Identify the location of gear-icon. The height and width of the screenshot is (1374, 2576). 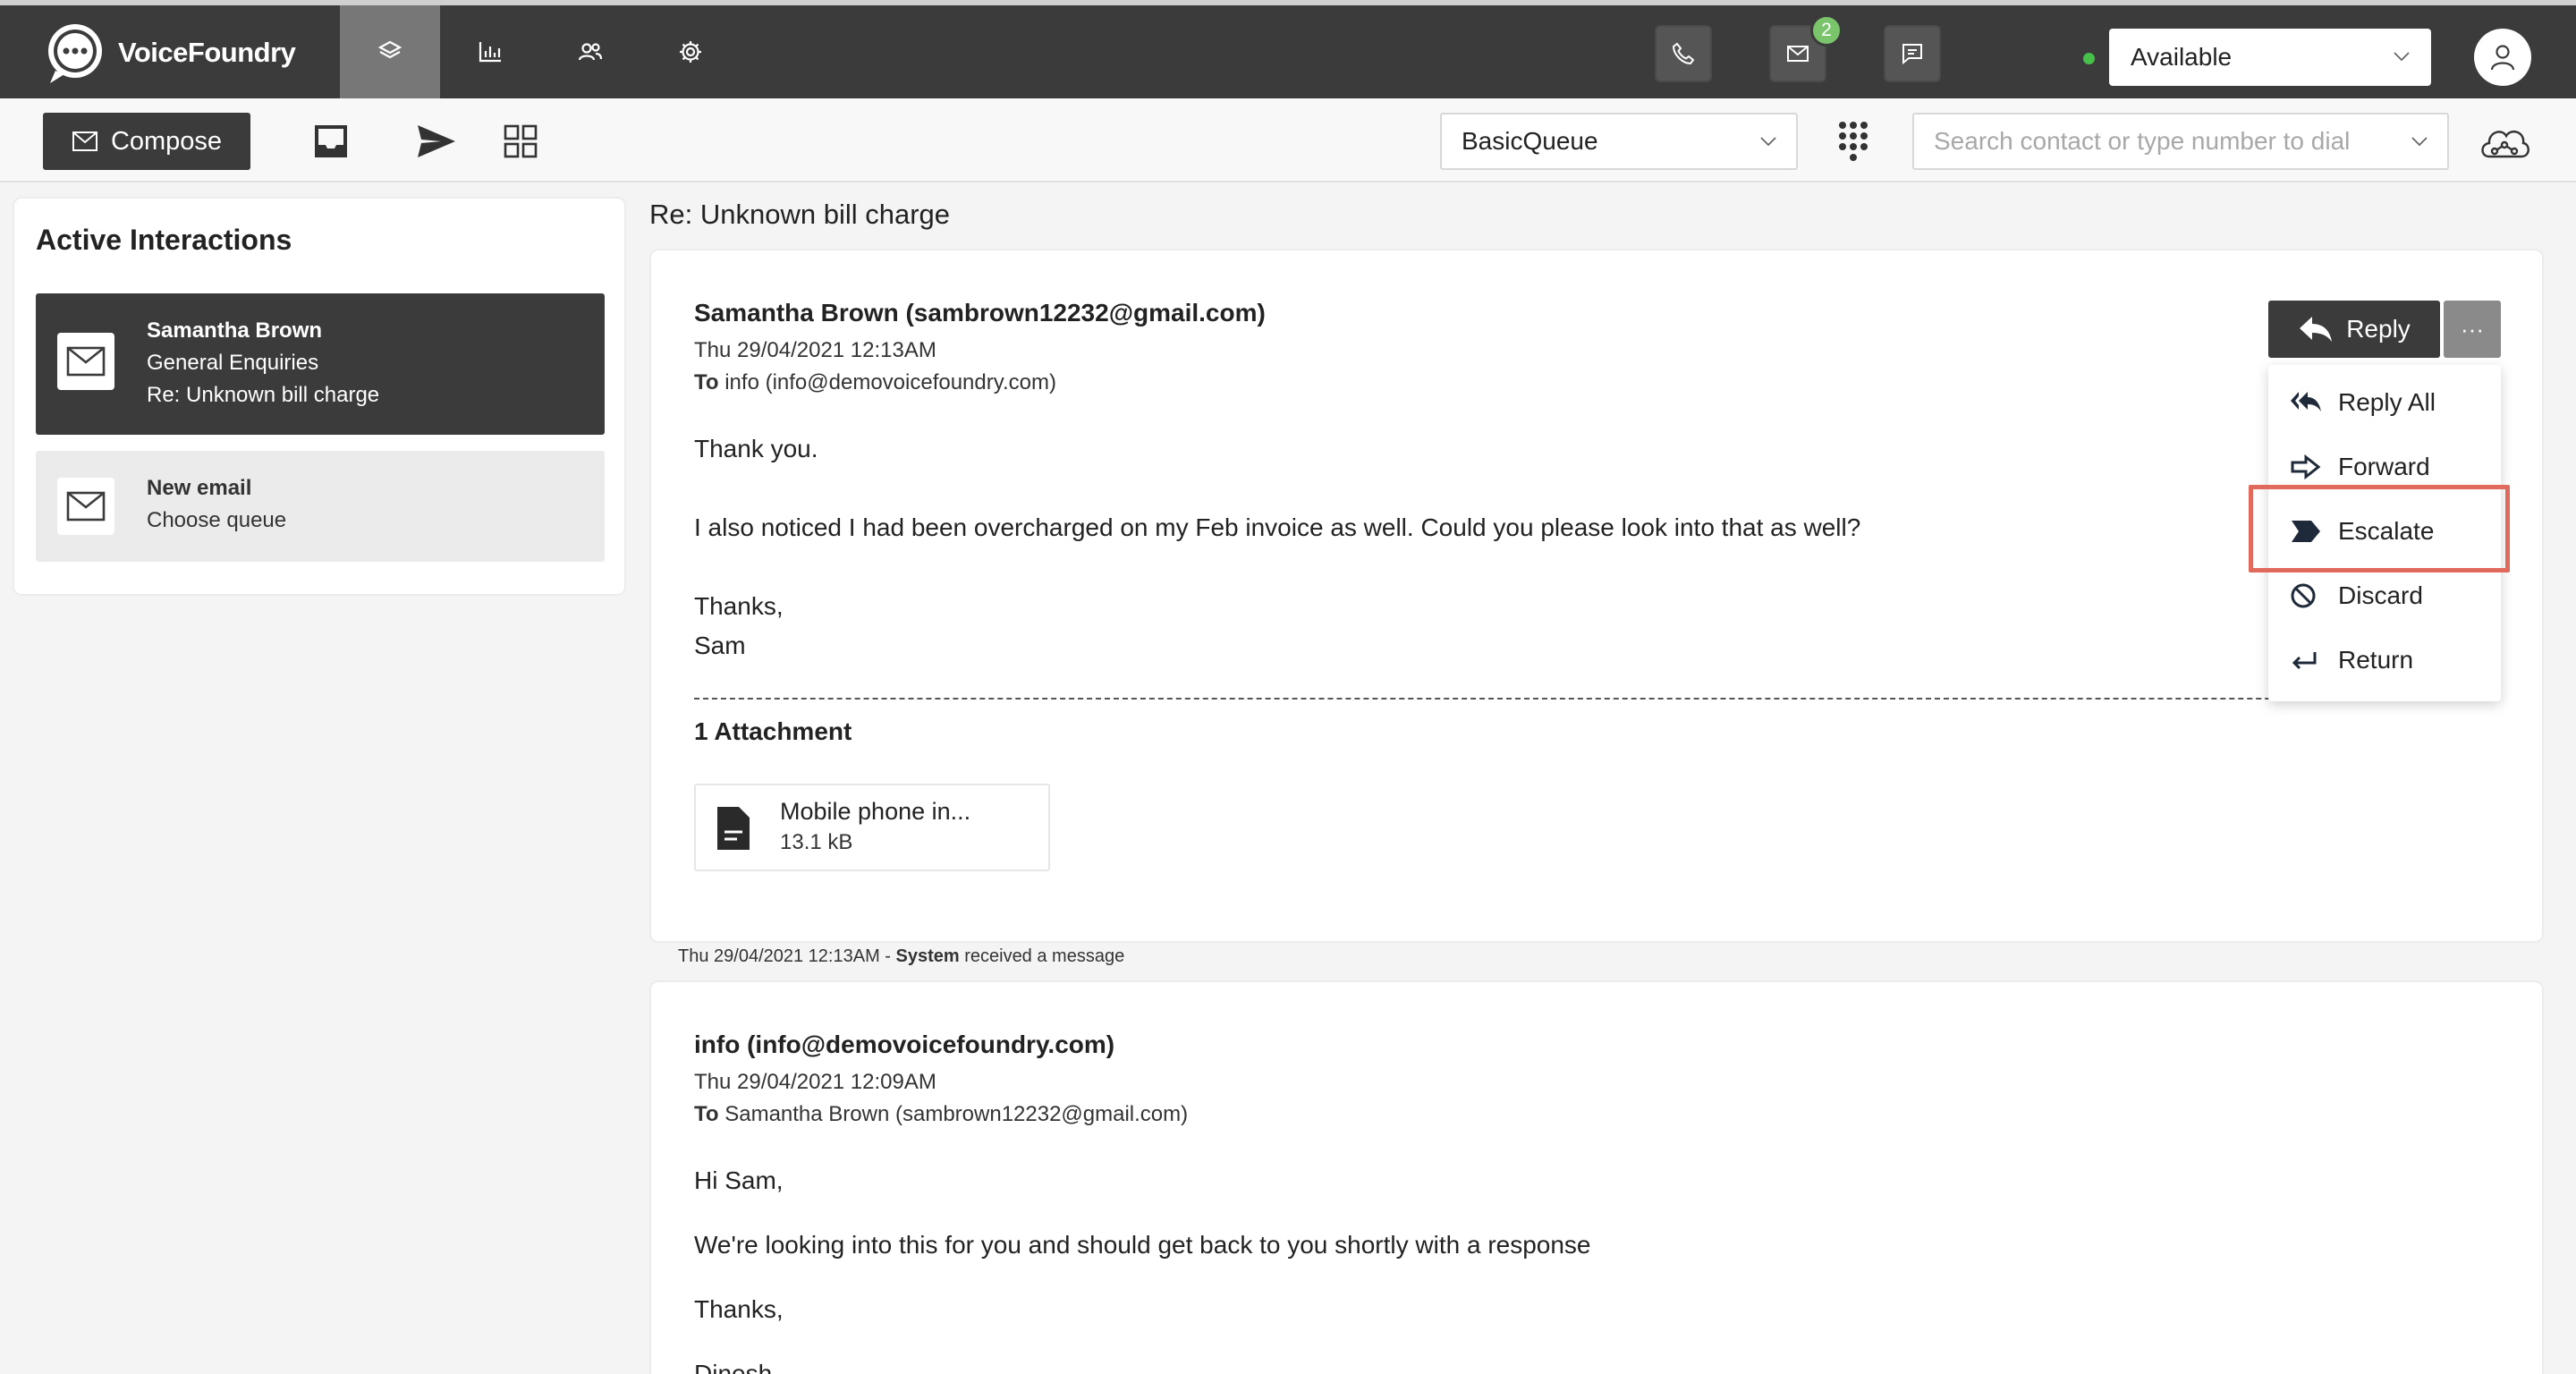
(690, 52).